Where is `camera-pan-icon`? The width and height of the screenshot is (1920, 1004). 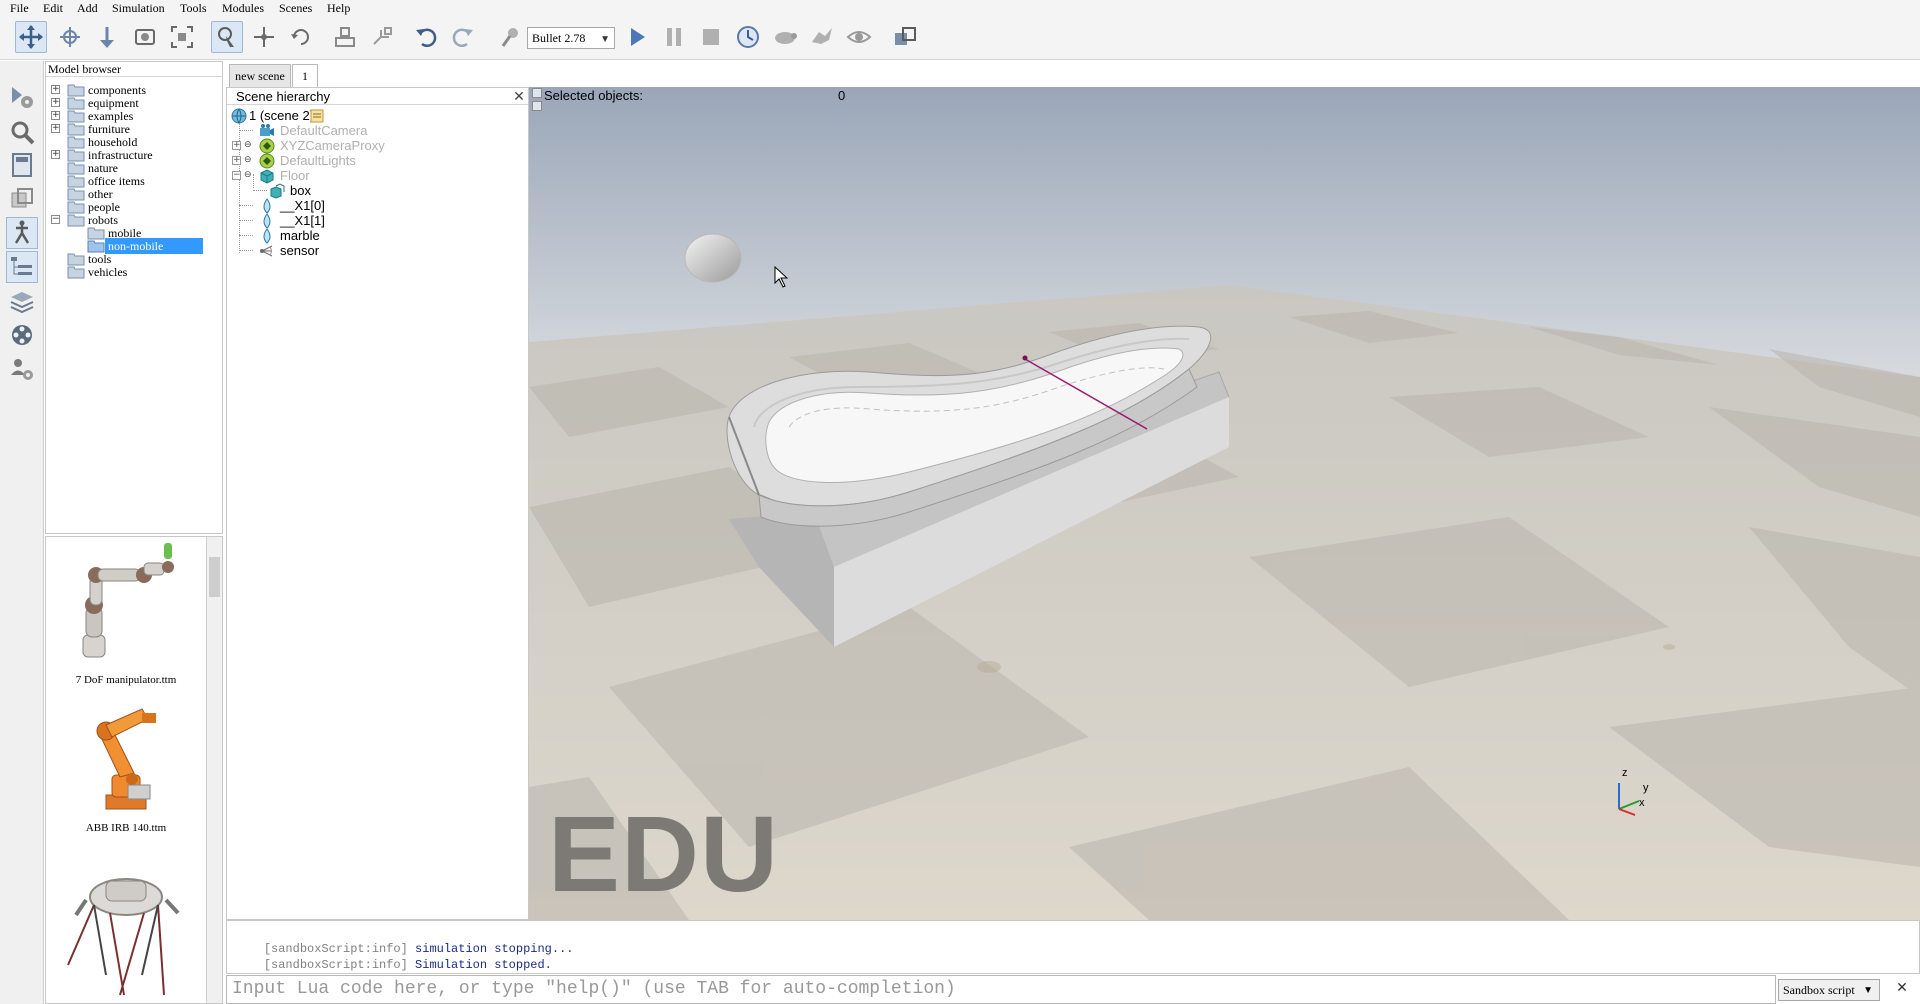 camera-pan-icon is located at coordinates (31, 37).